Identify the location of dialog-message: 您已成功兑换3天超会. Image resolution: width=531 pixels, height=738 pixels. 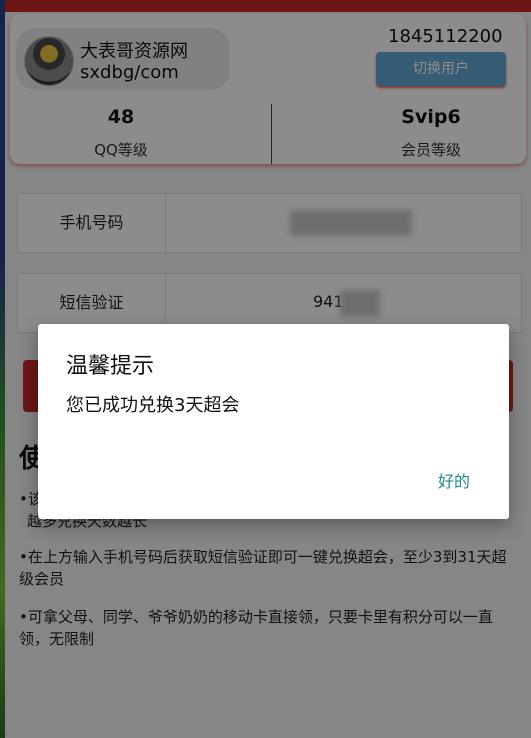
(153, 405).